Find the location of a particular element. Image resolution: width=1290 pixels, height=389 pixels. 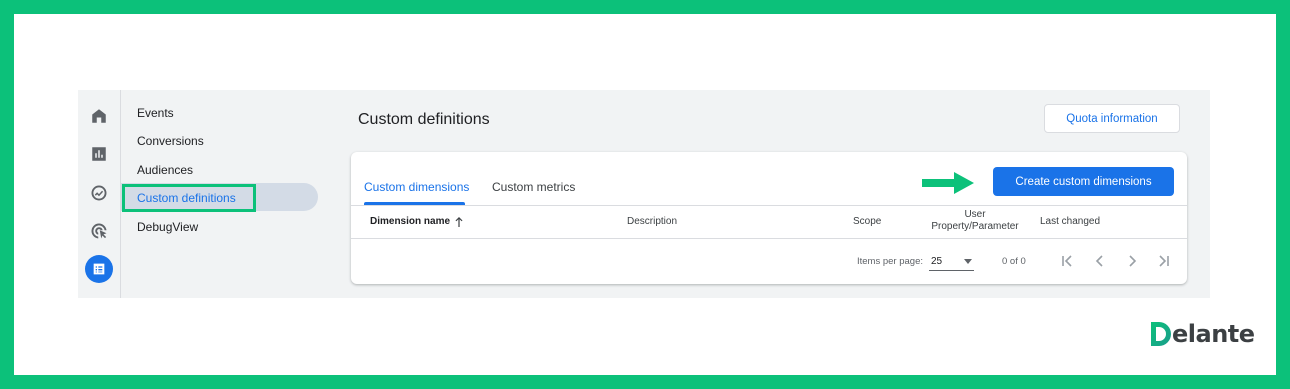

column-header-description: Description is located at coordinates (652, 222).